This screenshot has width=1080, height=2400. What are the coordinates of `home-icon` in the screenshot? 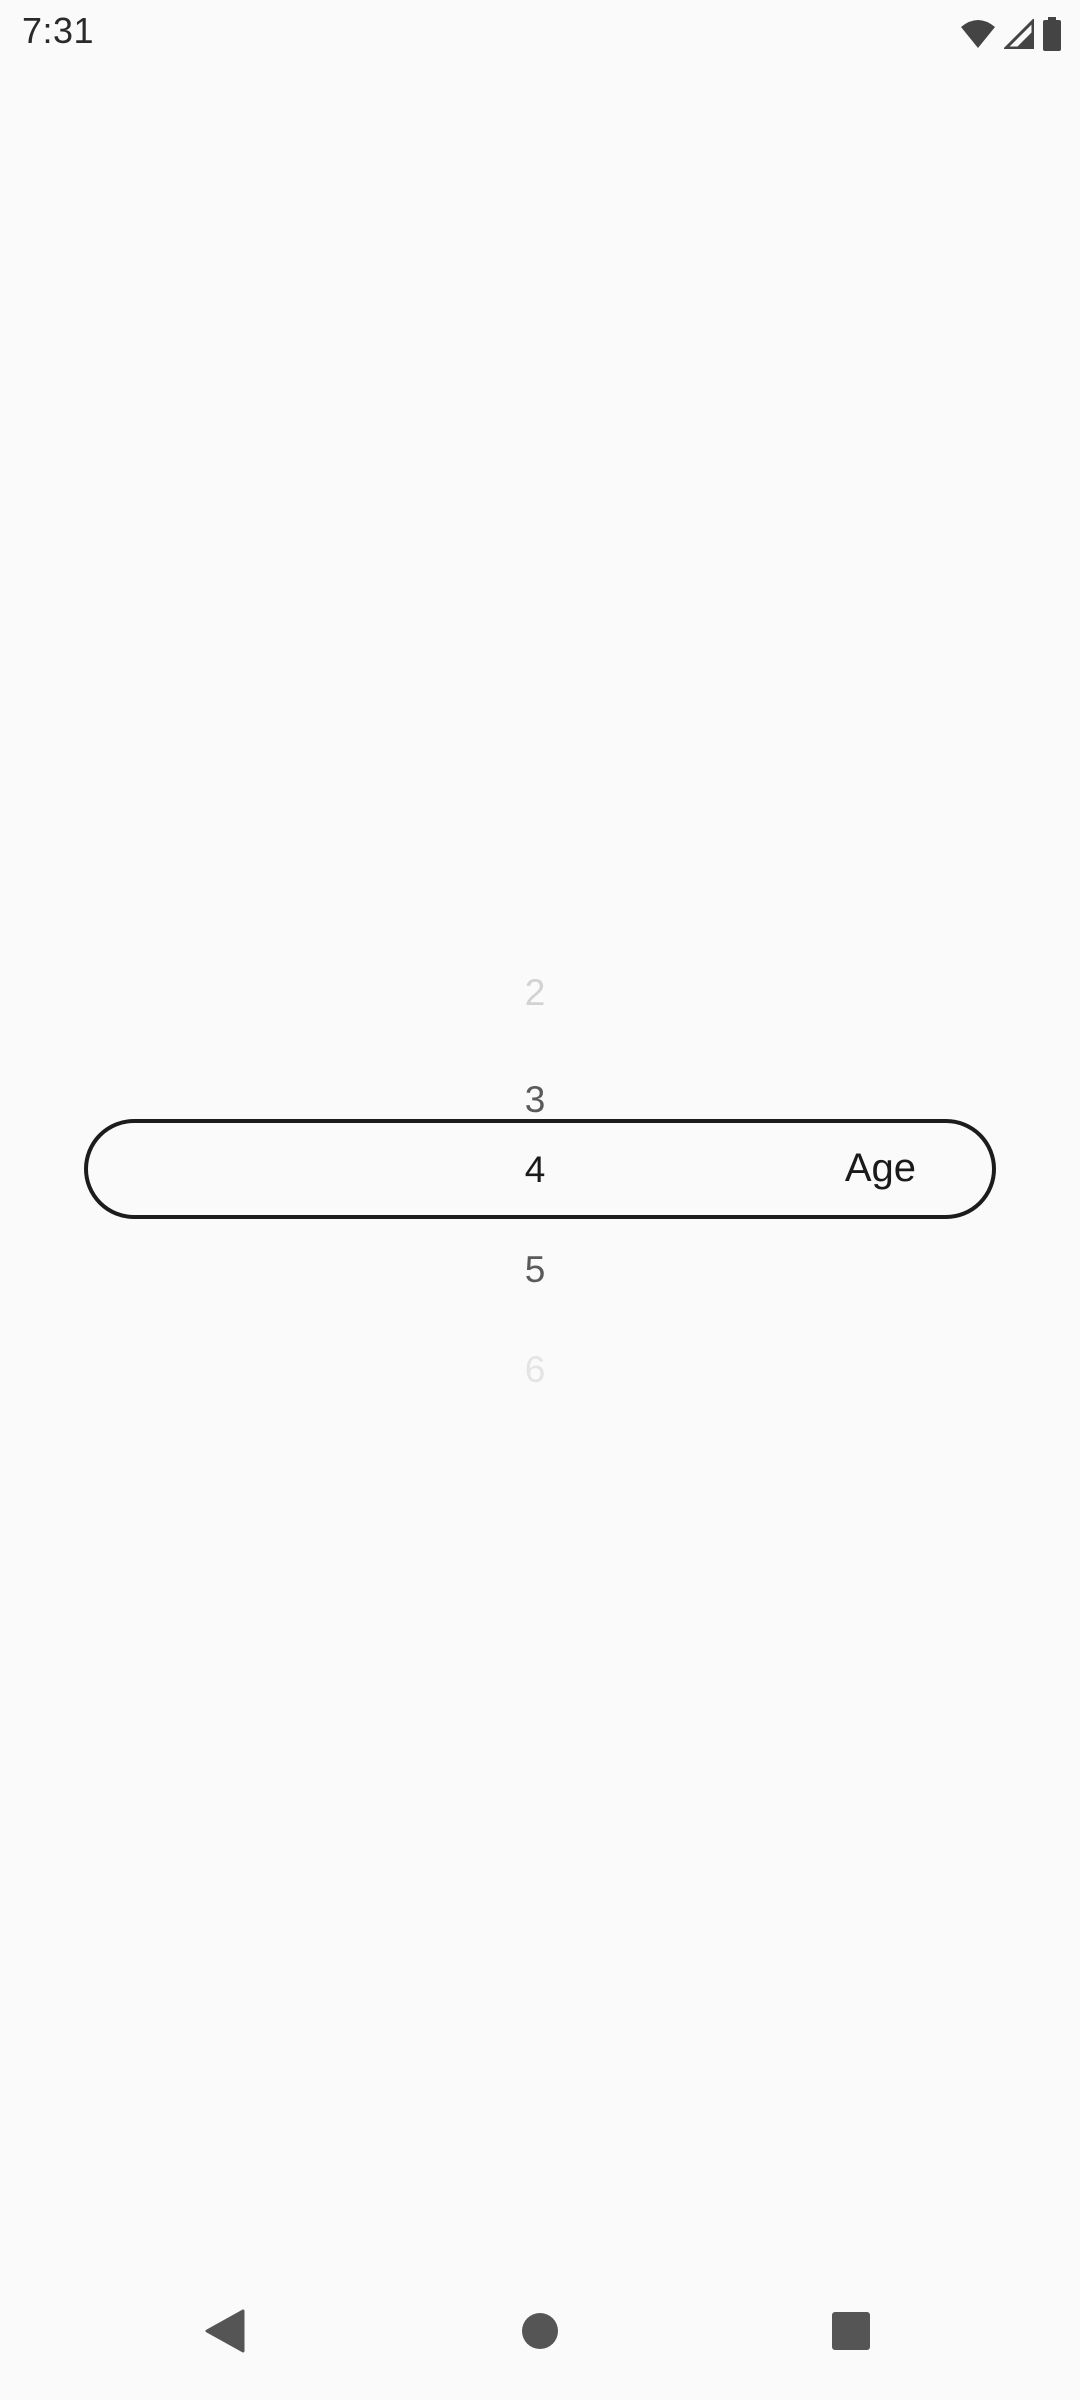 It's located at (540, 2333).